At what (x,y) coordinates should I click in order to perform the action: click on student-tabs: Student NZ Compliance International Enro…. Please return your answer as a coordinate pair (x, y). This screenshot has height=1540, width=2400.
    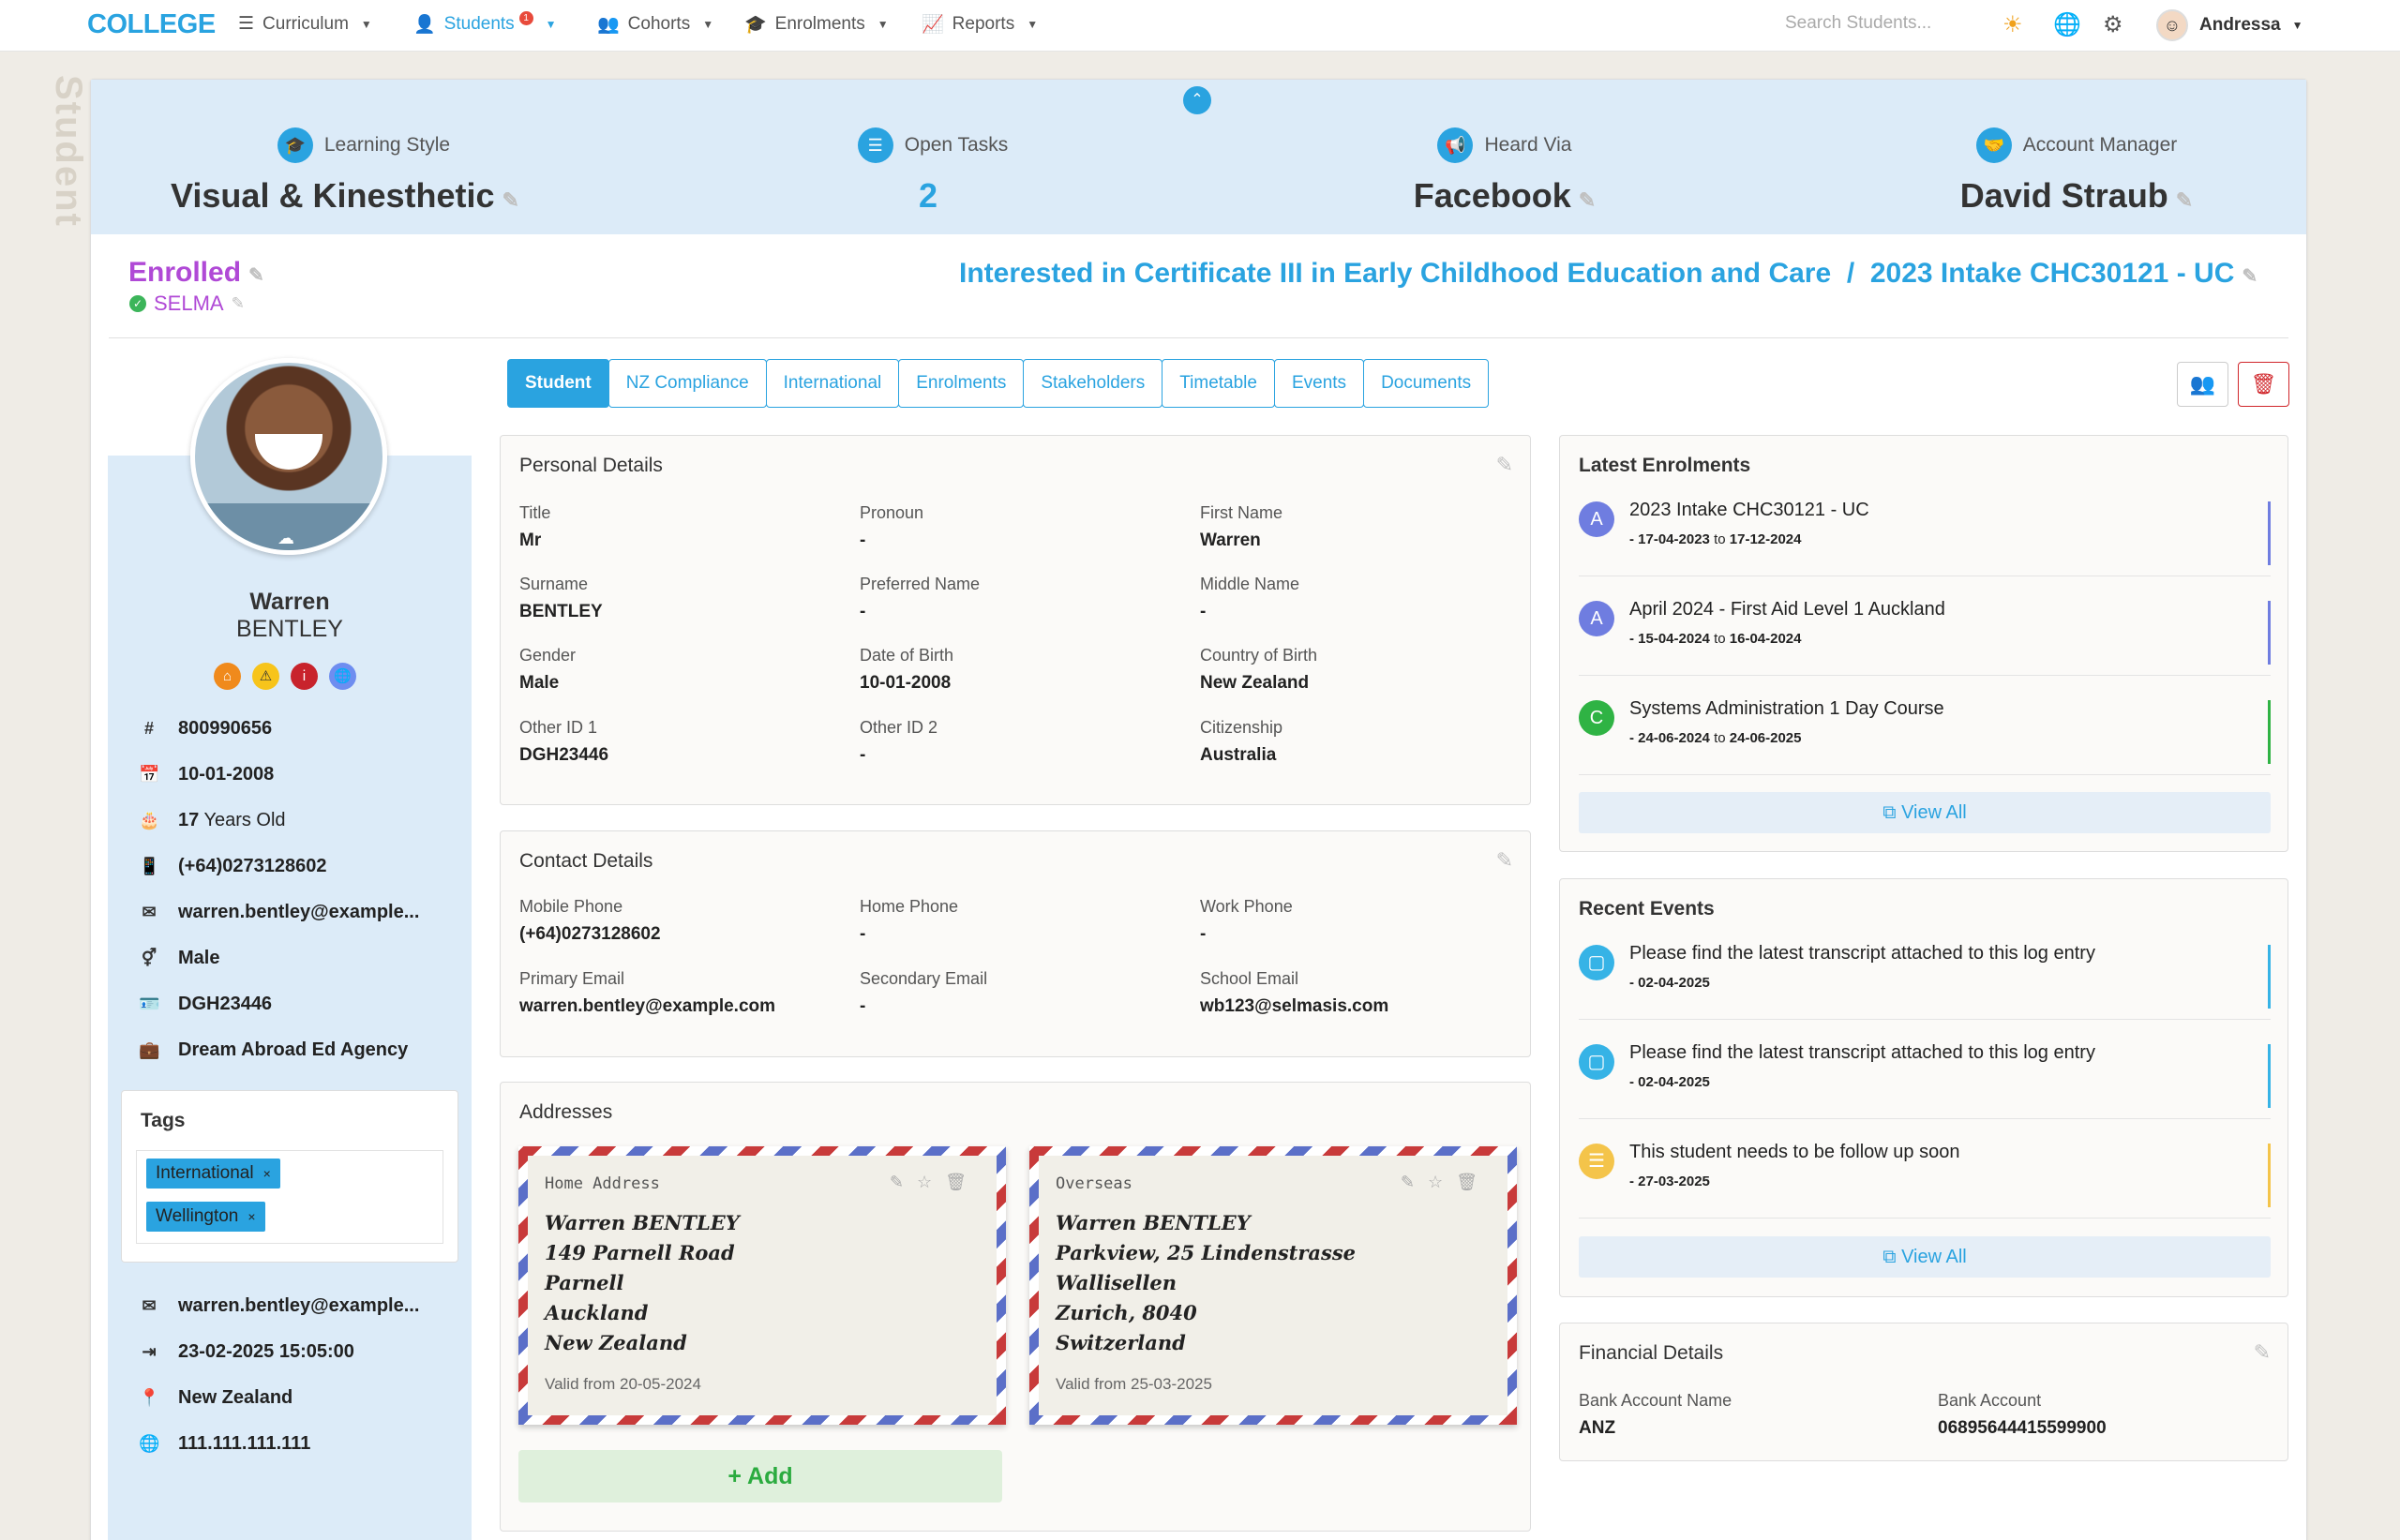
    Looking at the image, I should click on (998, 383).